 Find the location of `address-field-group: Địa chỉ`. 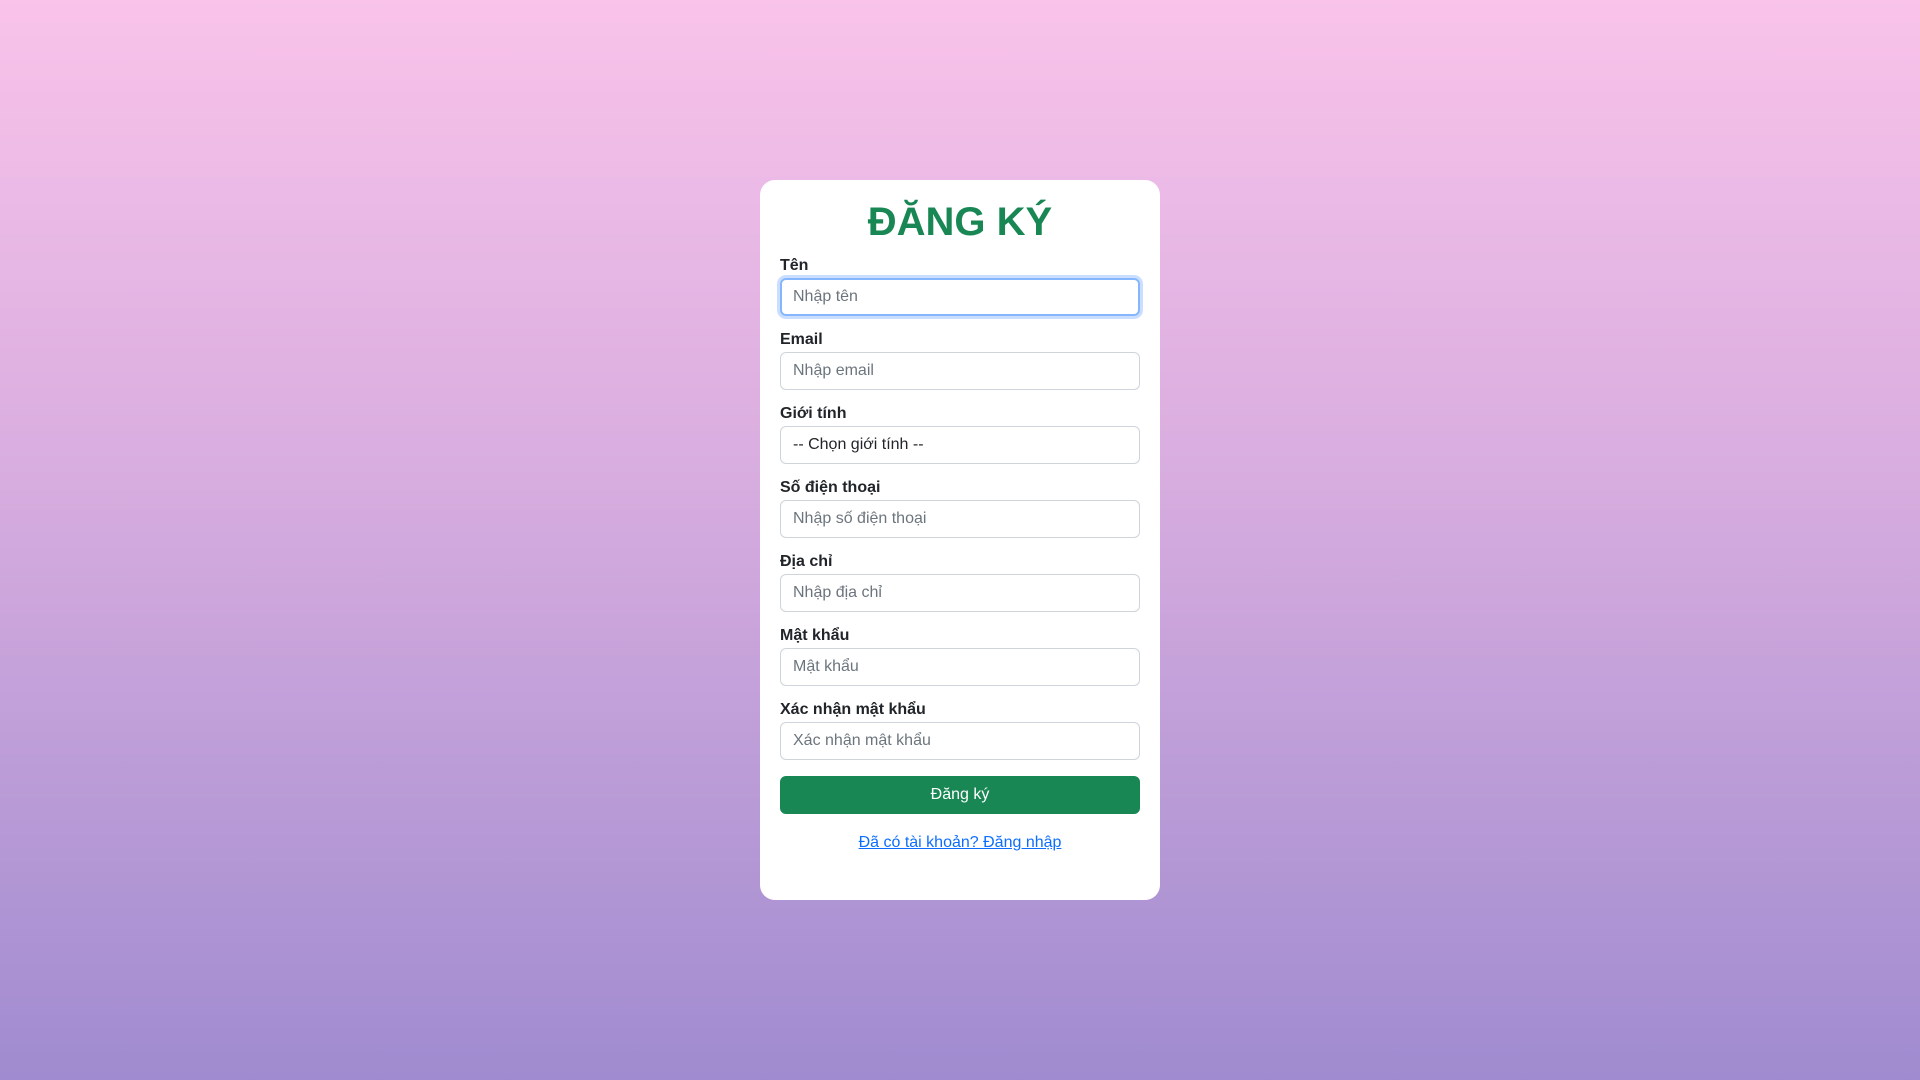

address-field-group: Địa chỉ is located at coordinates (960, 582).